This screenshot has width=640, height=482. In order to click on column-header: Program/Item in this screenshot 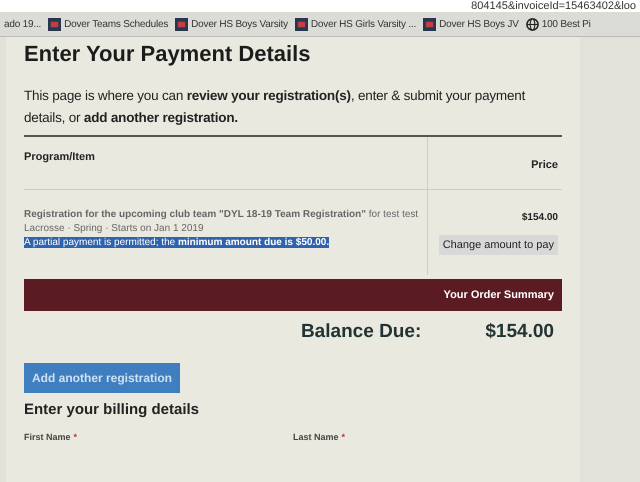, I will do `click(226, 163)`.